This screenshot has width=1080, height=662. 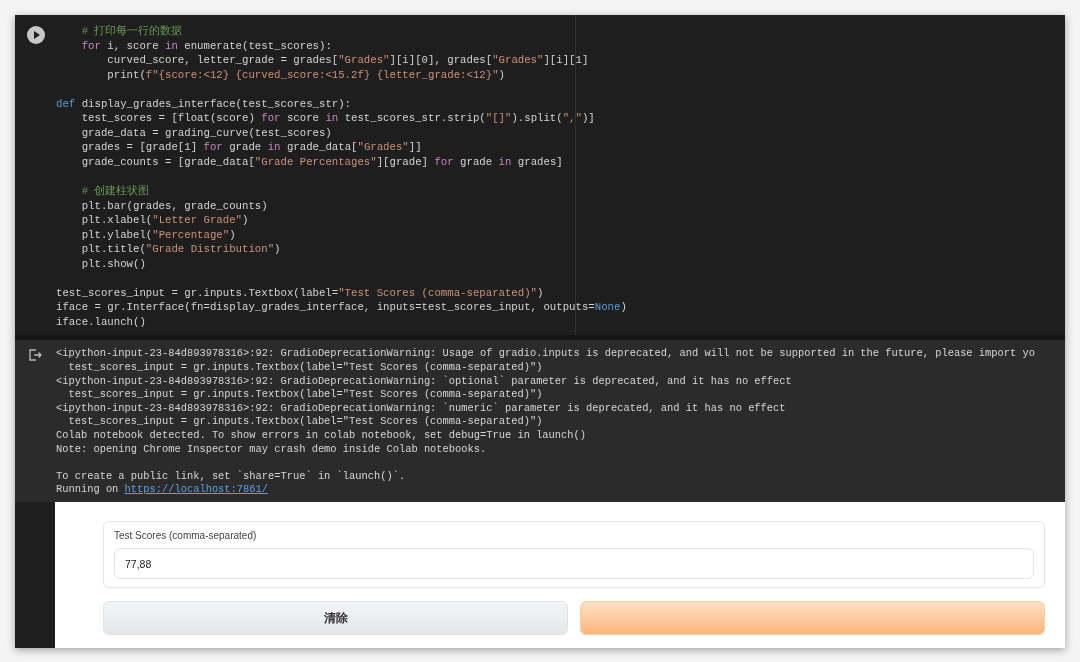 I want to click on code-line: print(f"{score:<12} {curved_score:<15.2f} {letter_grade:<12}"), so click(x=306, y=75).